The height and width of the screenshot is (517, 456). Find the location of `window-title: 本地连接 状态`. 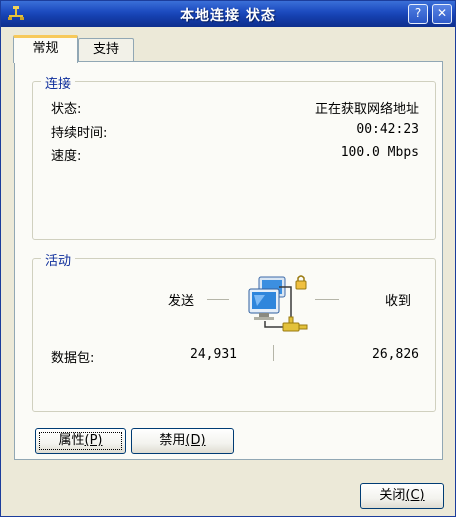

window-title: 本地连接 状态 is located at coordinates (228, 16).